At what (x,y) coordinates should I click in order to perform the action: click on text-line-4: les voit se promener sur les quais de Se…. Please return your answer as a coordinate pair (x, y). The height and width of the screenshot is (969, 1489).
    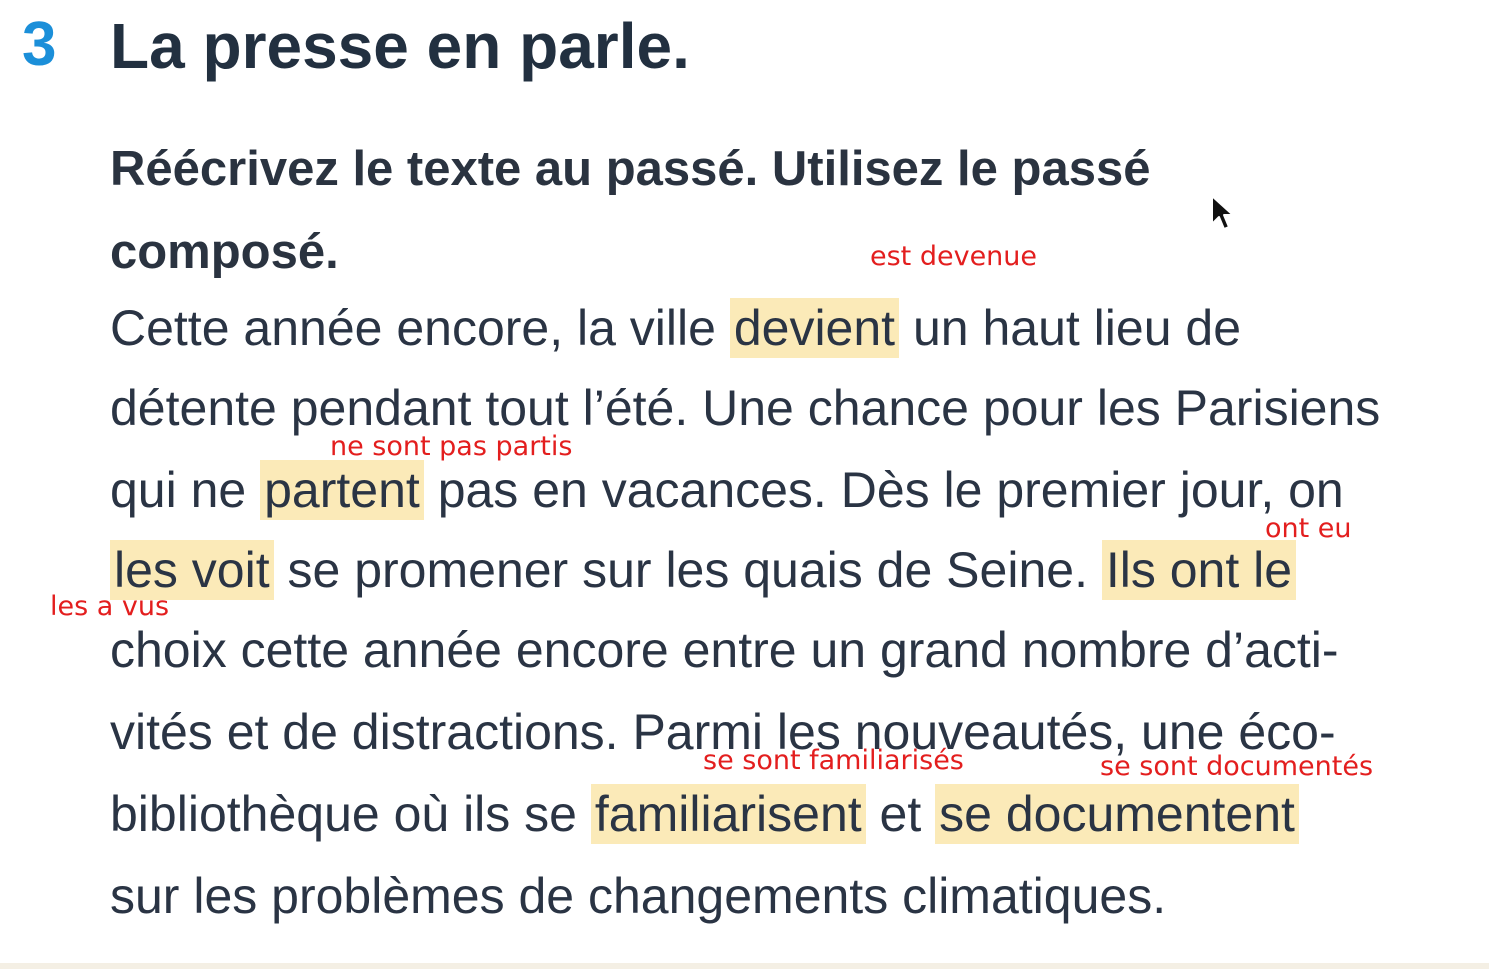
    Looking at the image, I should click on (703, 570).